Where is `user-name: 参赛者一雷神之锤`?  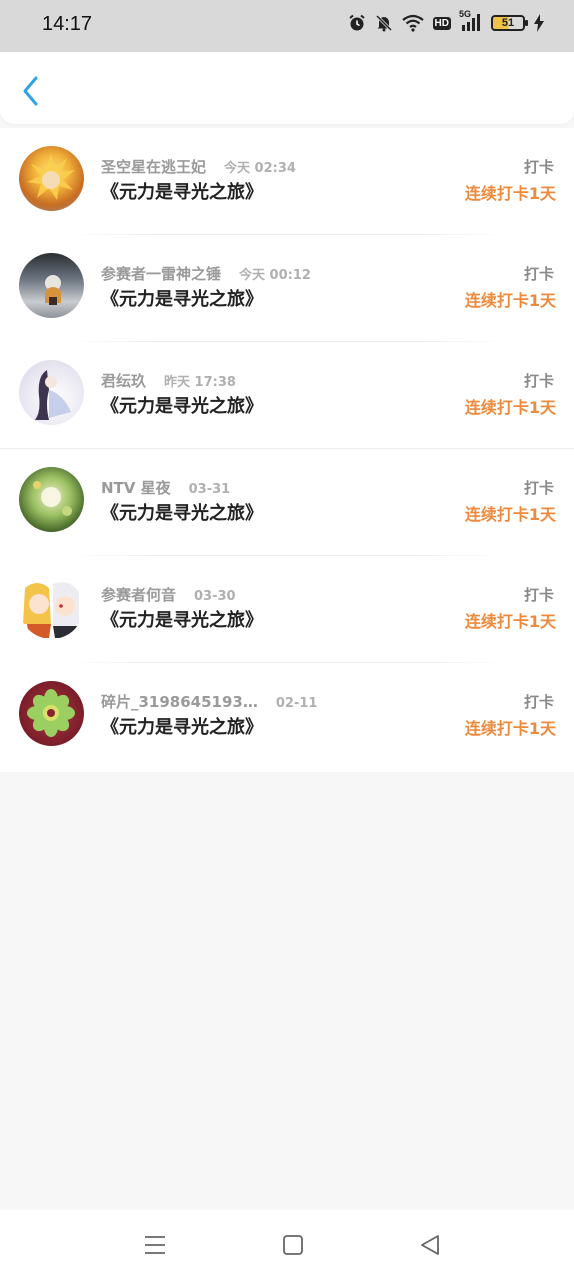
user-name: 参赛者一雷神之锤 is located at coordinates (161, 273).